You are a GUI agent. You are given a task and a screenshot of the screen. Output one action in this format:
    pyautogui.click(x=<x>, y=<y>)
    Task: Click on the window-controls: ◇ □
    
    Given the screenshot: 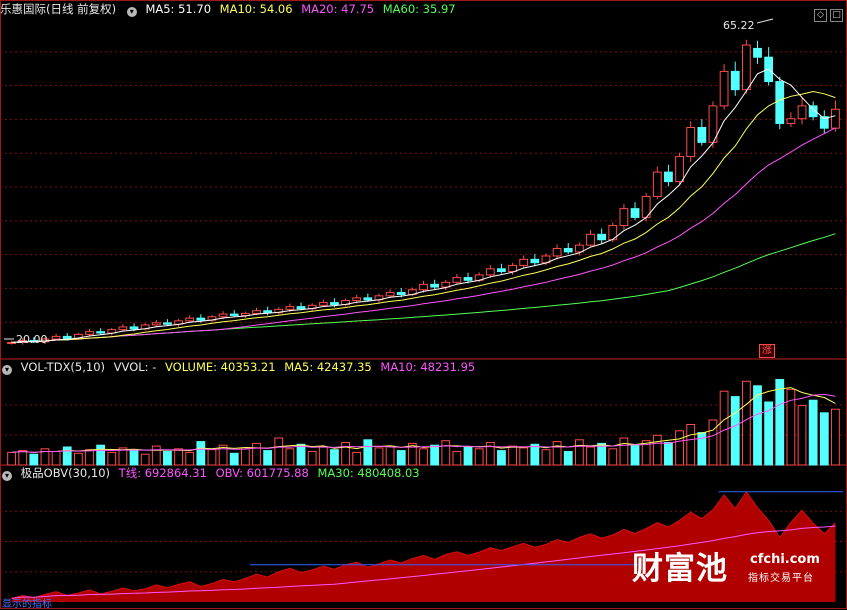 What is the action you would take?
    pyautogui.click(x=827, y=12)
    